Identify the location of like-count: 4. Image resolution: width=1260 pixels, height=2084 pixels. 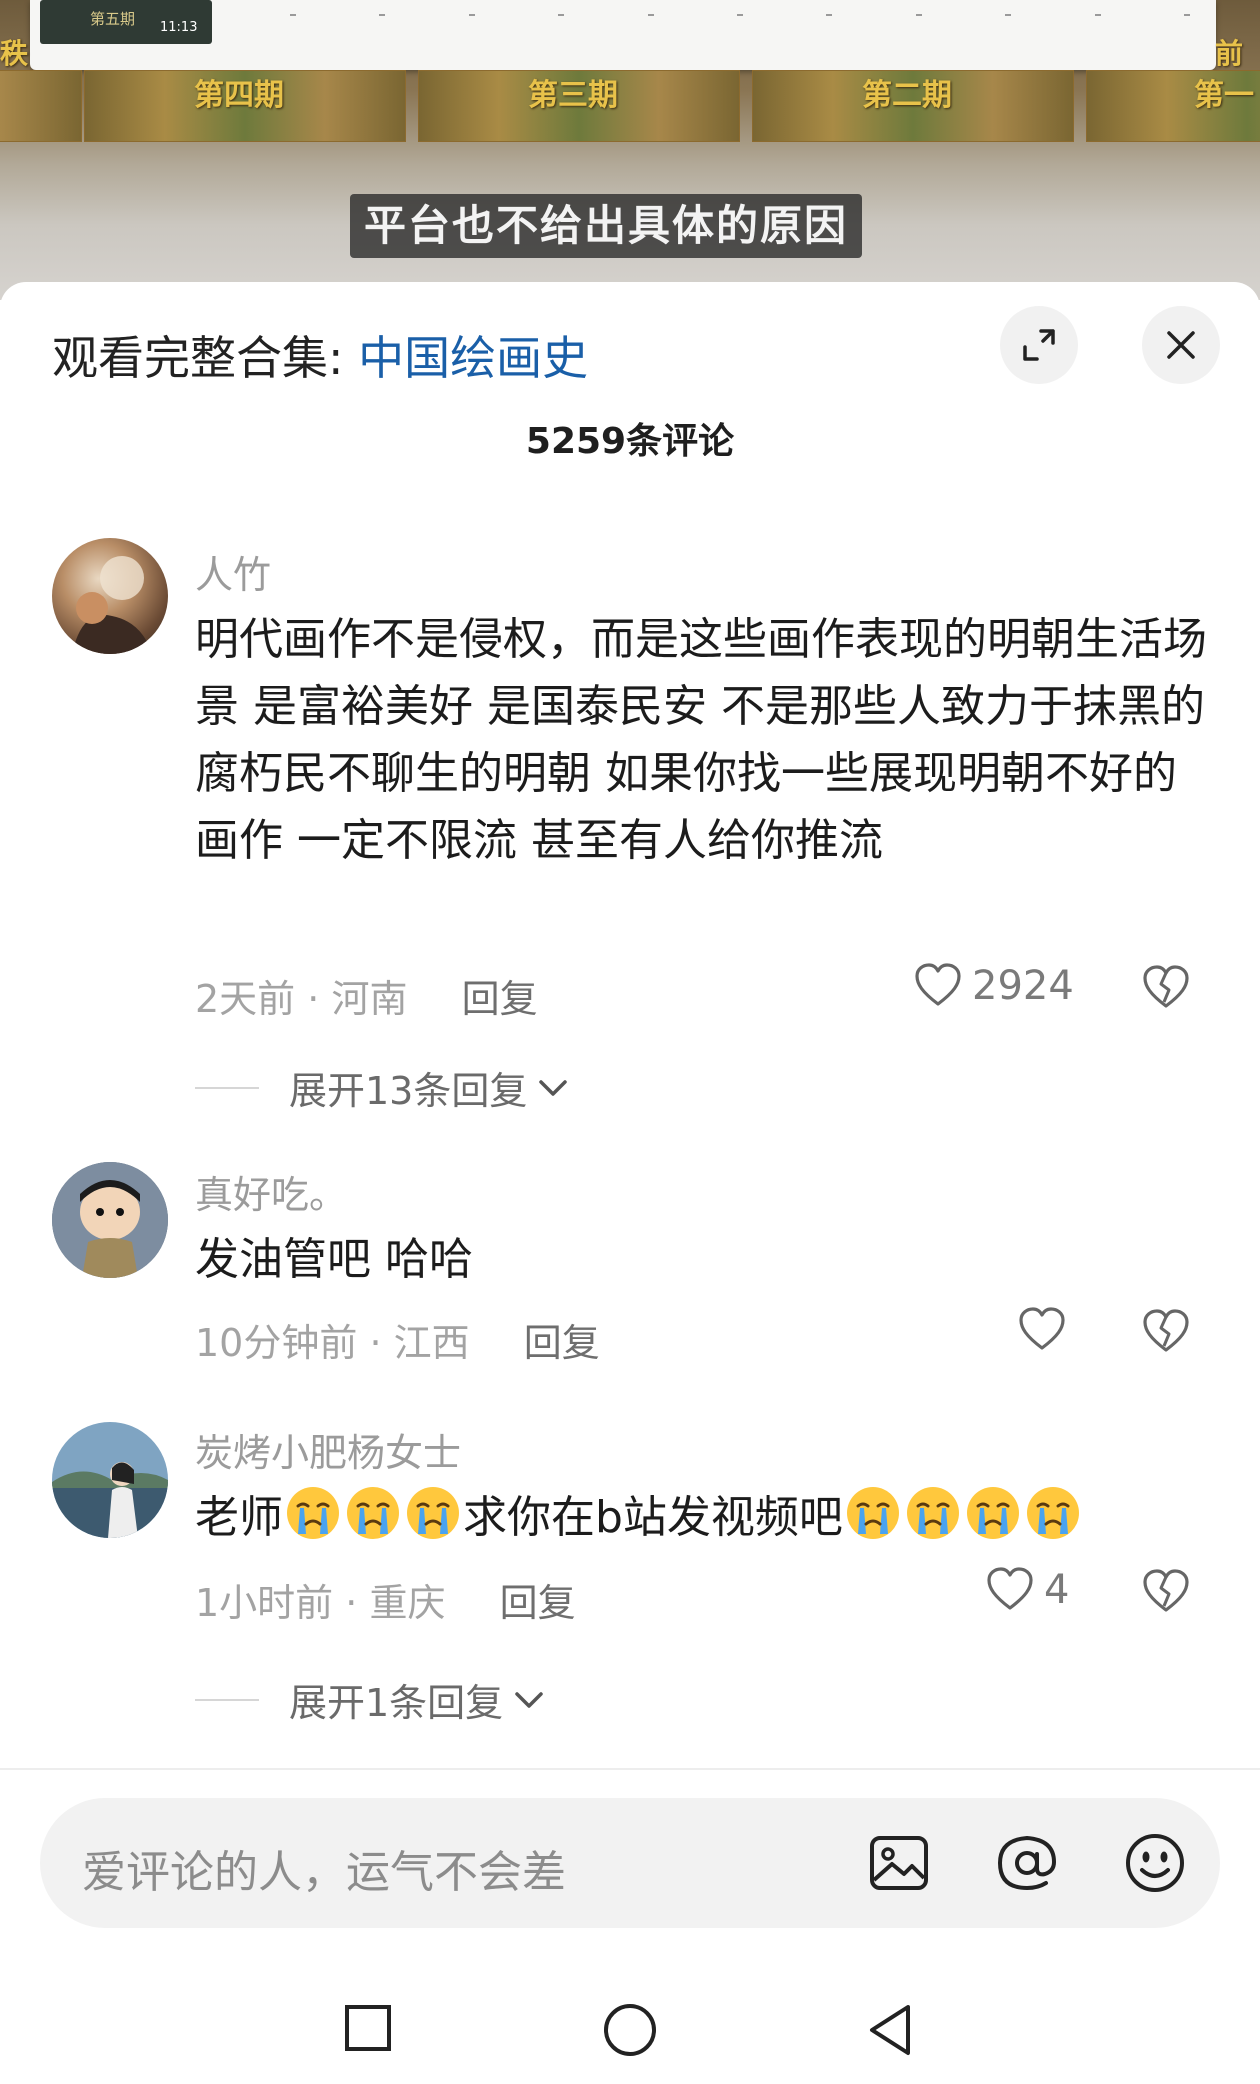
(1057, 1590).